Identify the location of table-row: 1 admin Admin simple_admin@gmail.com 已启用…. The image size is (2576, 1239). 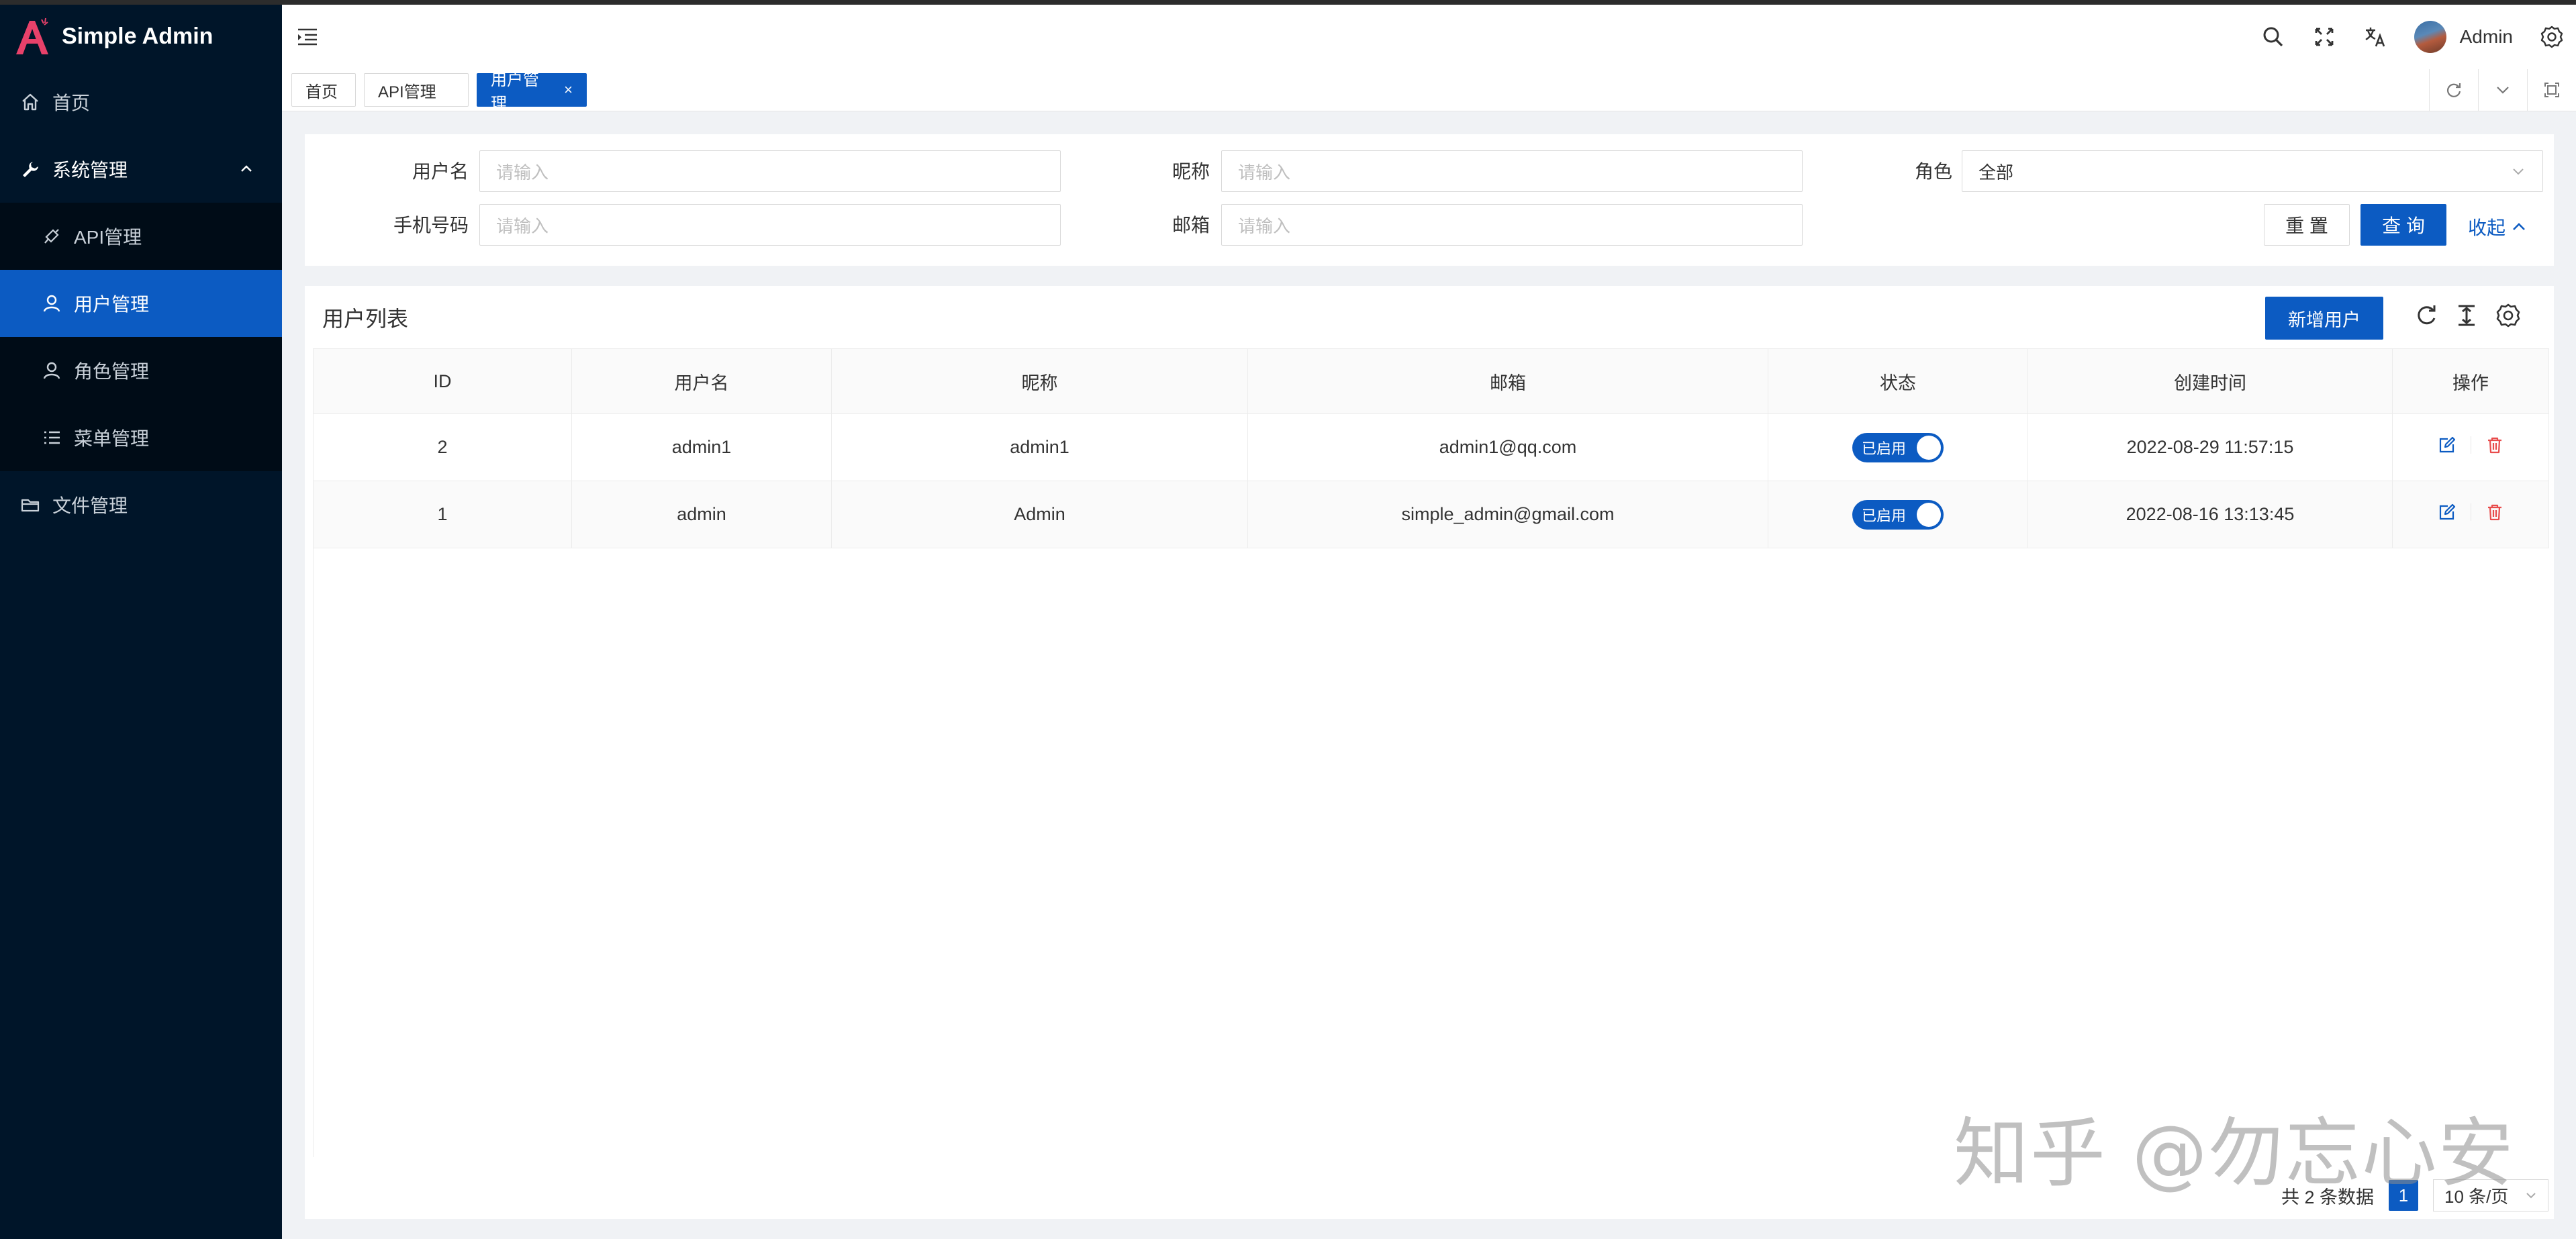
(1431, 514).